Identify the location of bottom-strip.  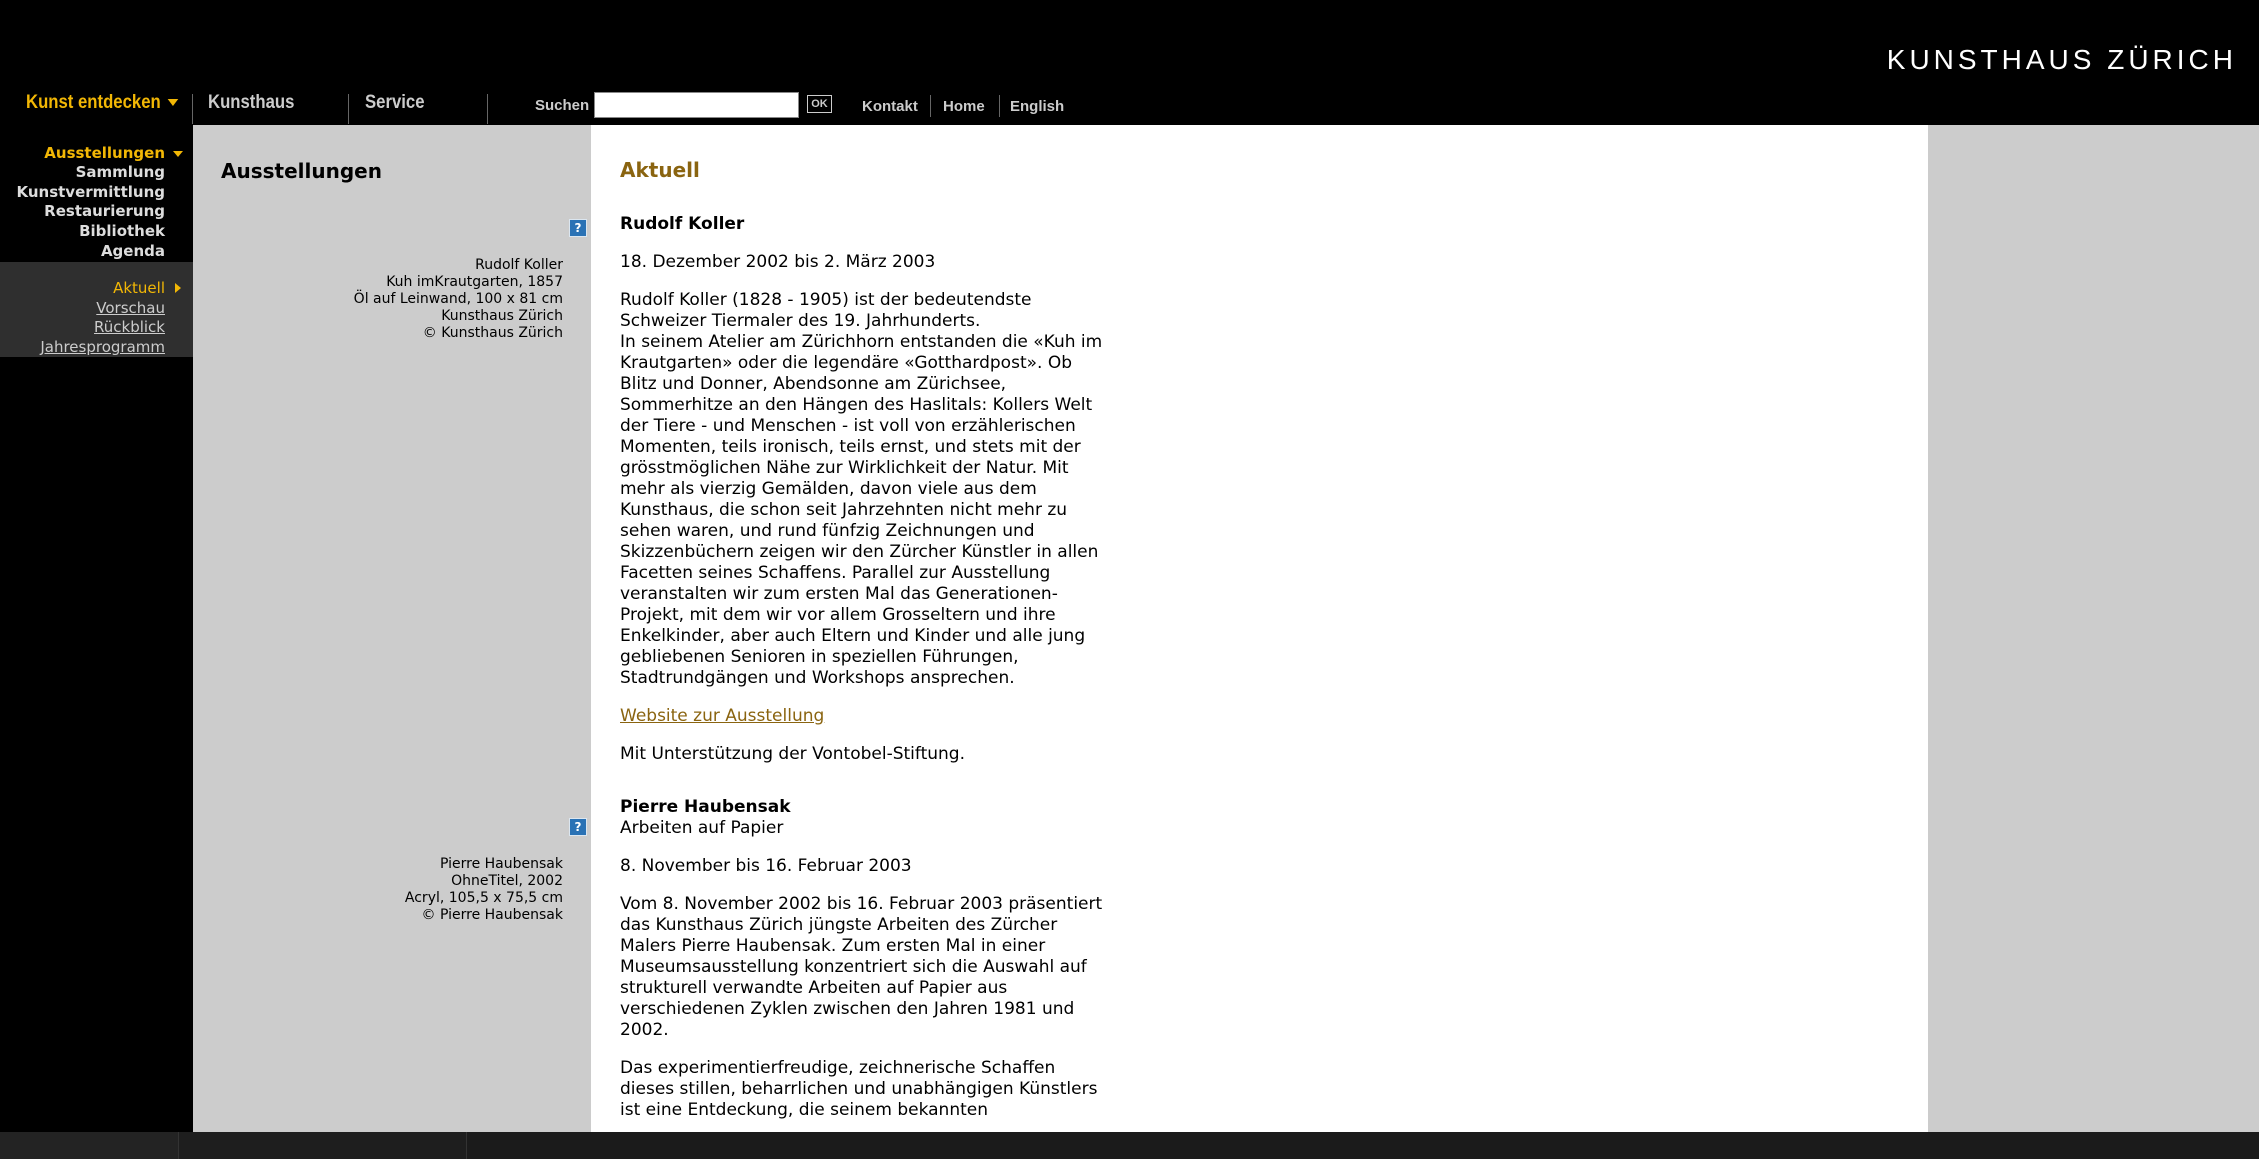
(1129, 1145).